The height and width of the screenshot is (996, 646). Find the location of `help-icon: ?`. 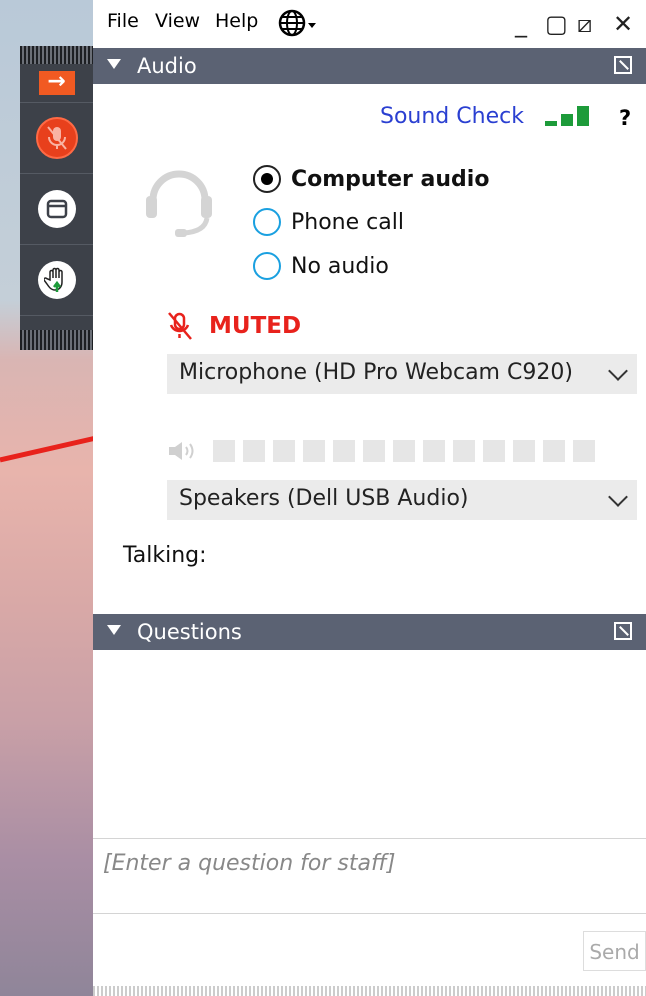

help-icon: ? is located at coordinates (625, 118).